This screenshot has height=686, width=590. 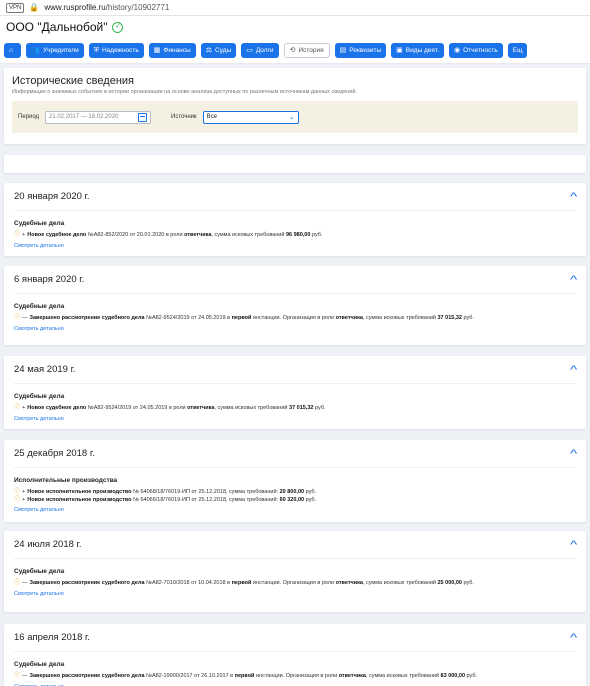 What do you see at coordinates (45, 369) in the screenshot?
I see `event-date: 24 мая 2019 г.` at bounding box center [45, 369].